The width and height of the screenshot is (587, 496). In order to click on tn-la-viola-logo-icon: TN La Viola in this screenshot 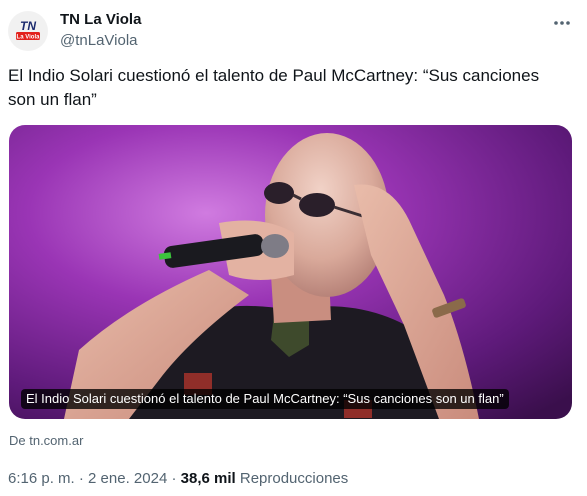, I will do `click(28, 30)`.